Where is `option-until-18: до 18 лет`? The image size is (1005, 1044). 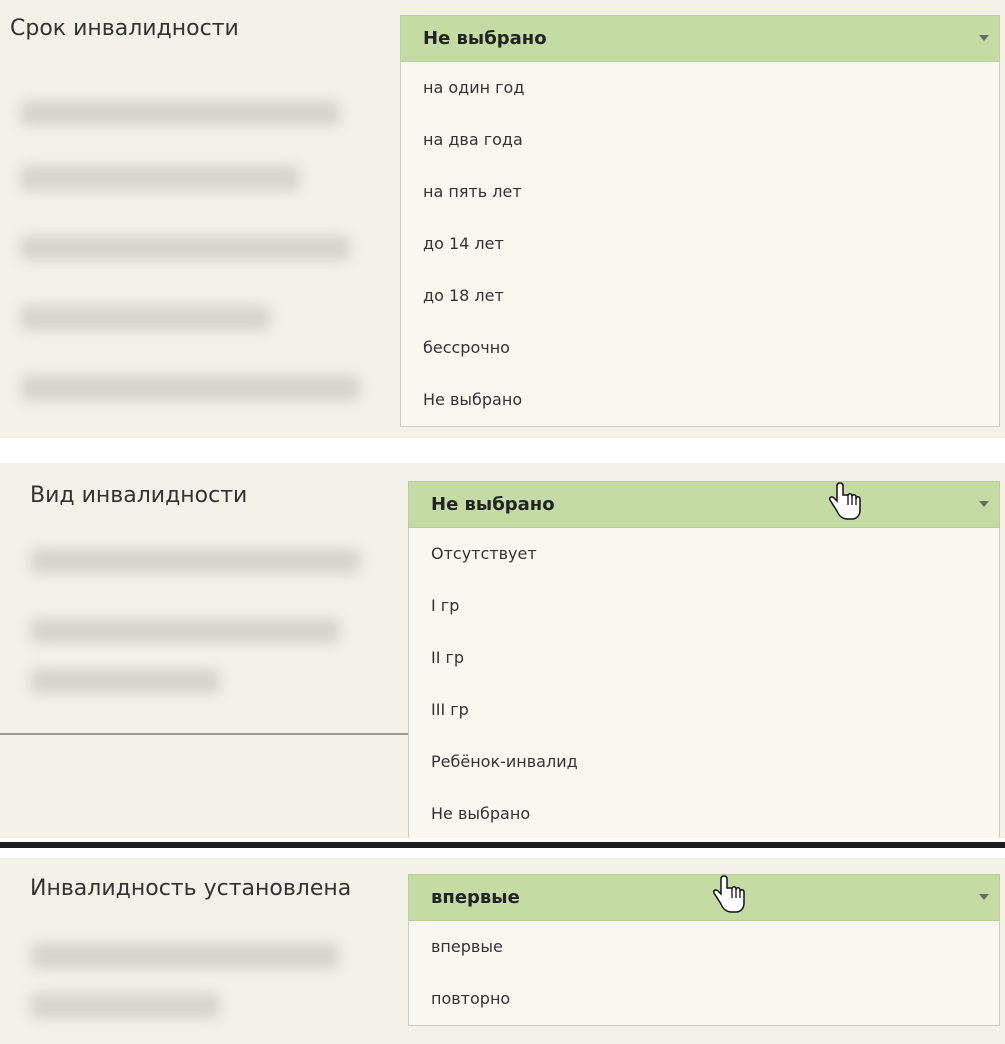 option-until-18: до 18 лет is located at coordinates (700, 296).